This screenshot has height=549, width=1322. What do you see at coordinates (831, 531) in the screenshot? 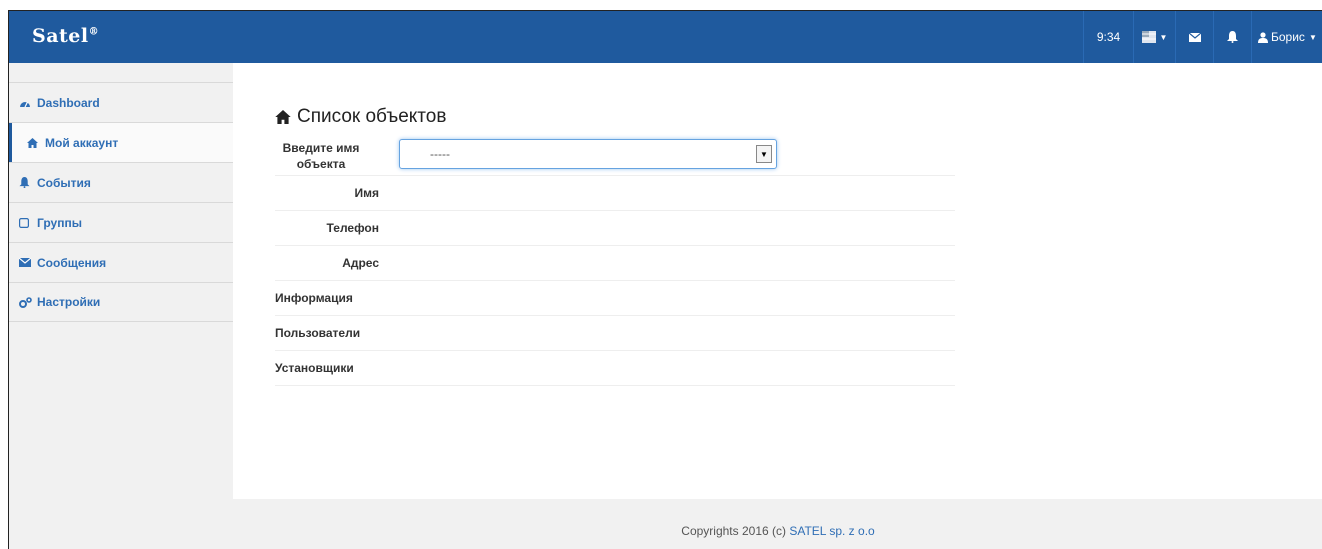
I see `footer-company-link: SATEL sp. z o.o` at bounding box center [831, 531].